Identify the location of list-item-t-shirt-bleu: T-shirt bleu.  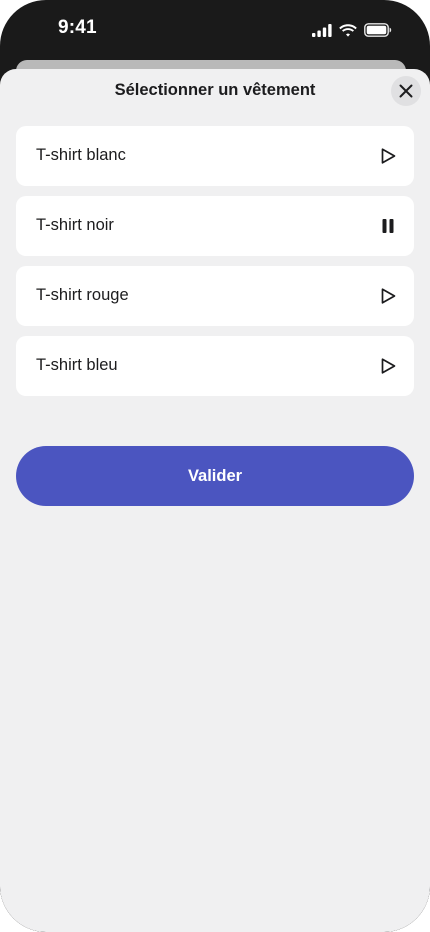
(215, 366).